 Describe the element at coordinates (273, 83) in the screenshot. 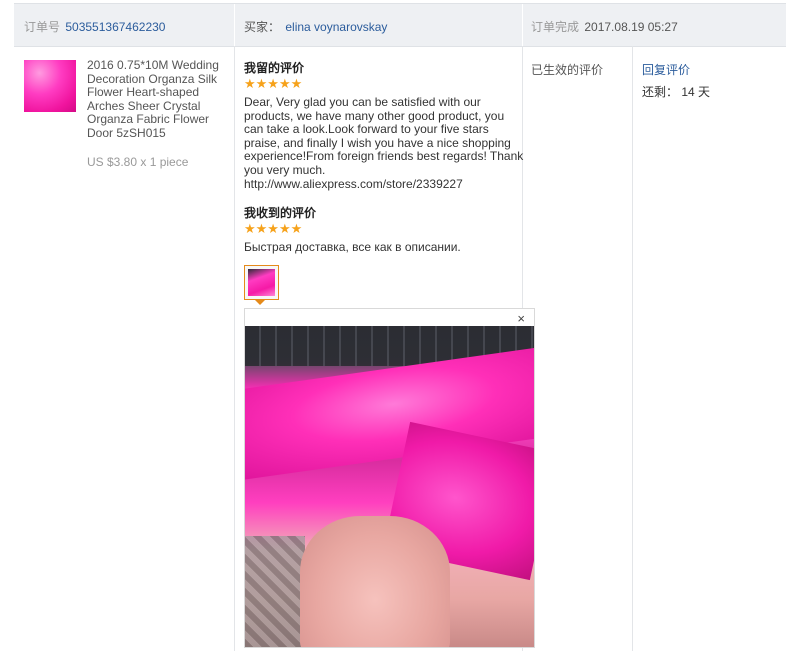

I see `my-review-stars: ★★★★★` at that location.